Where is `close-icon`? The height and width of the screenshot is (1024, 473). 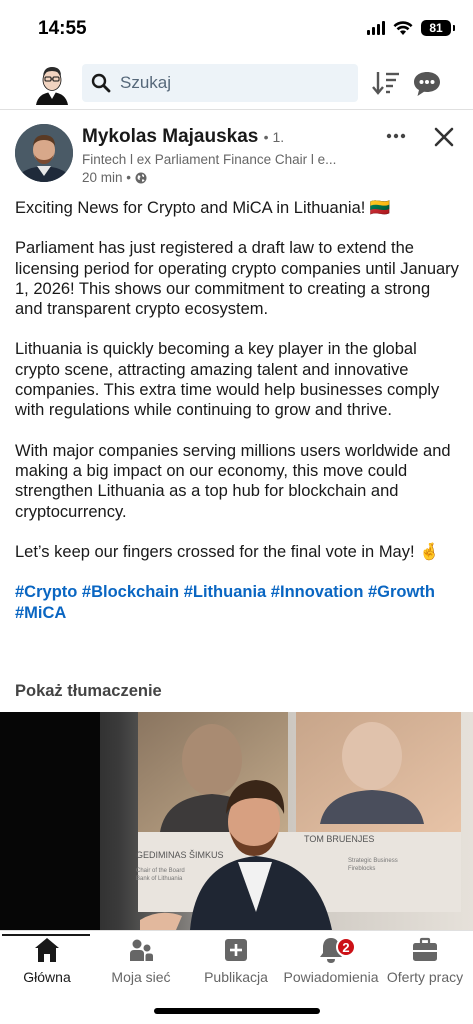
close-icon is located at coordinates (444, 137).